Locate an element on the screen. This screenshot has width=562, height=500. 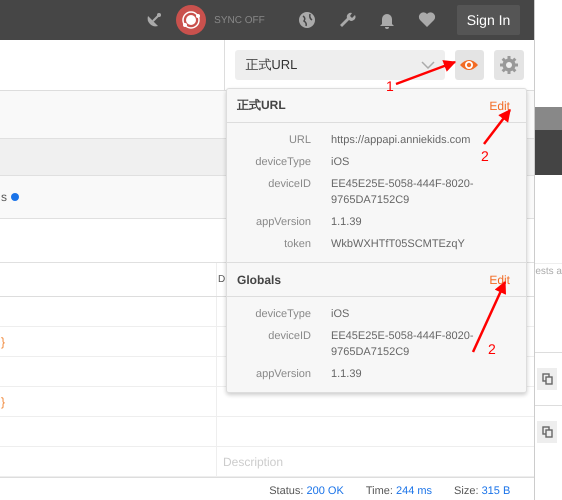
status-dot is located at coordinates (15, 197).